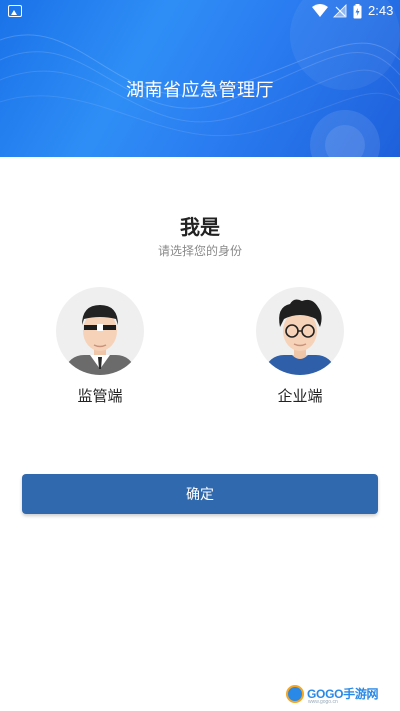 The height and width of the screenshot is (711, 400). What do you see at coordinates (357, 11) in the screenshot?
I see `battery-icon` at bounding box center [357, 11].